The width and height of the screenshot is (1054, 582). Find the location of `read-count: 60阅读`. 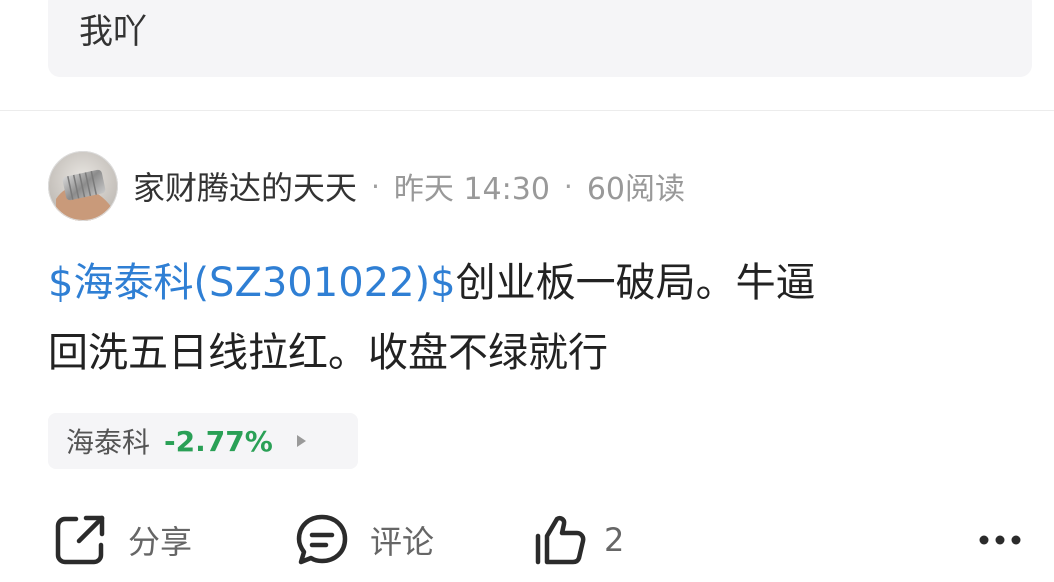

read-count: 60阅读 is located at coordinates (636, 189).